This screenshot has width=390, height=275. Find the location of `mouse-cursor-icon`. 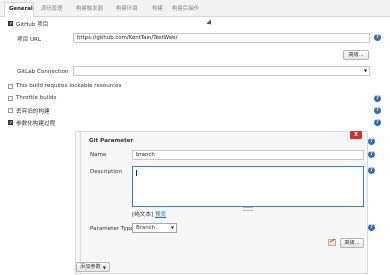

mouse-cursor-icon is located at coordinates (210, 23).